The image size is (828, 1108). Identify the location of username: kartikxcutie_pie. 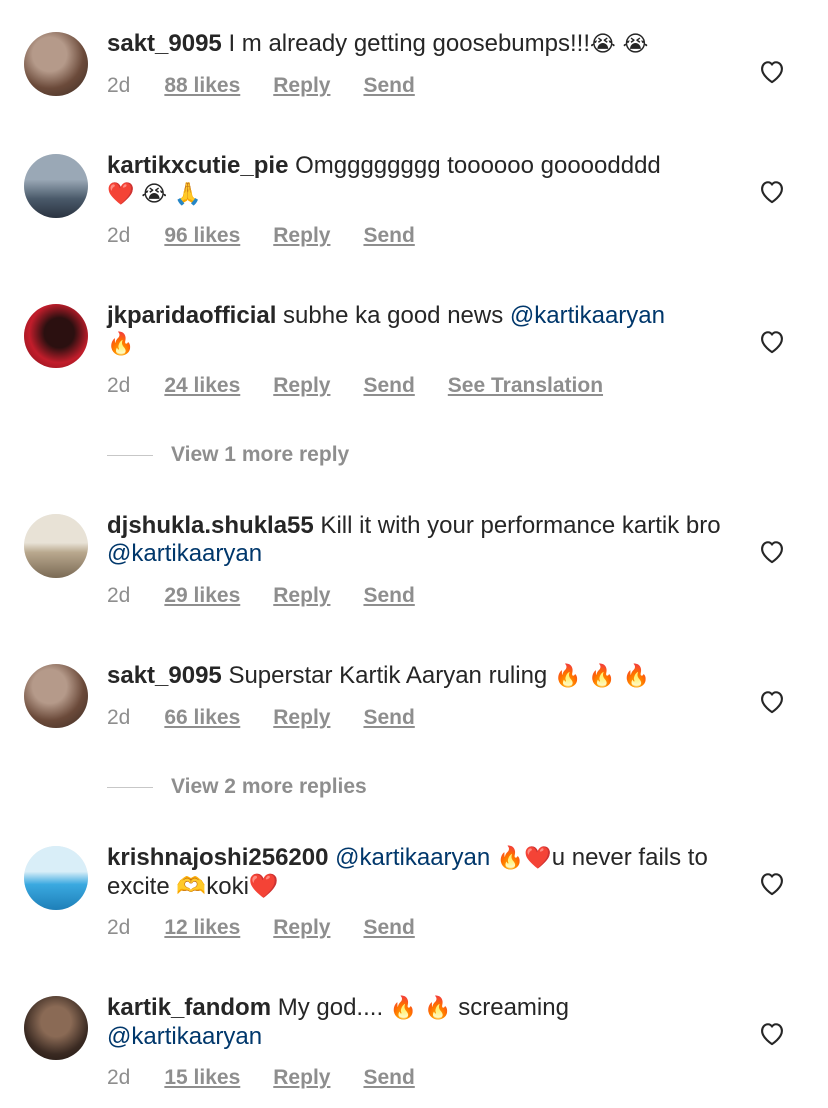
(197, 165).